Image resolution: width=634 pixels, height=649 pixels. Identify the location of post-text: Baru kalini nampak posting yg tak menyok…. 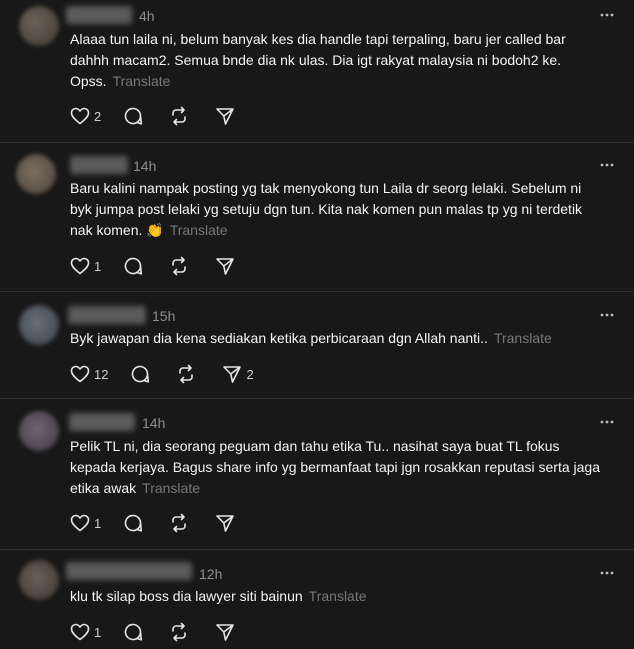
(326, 209).